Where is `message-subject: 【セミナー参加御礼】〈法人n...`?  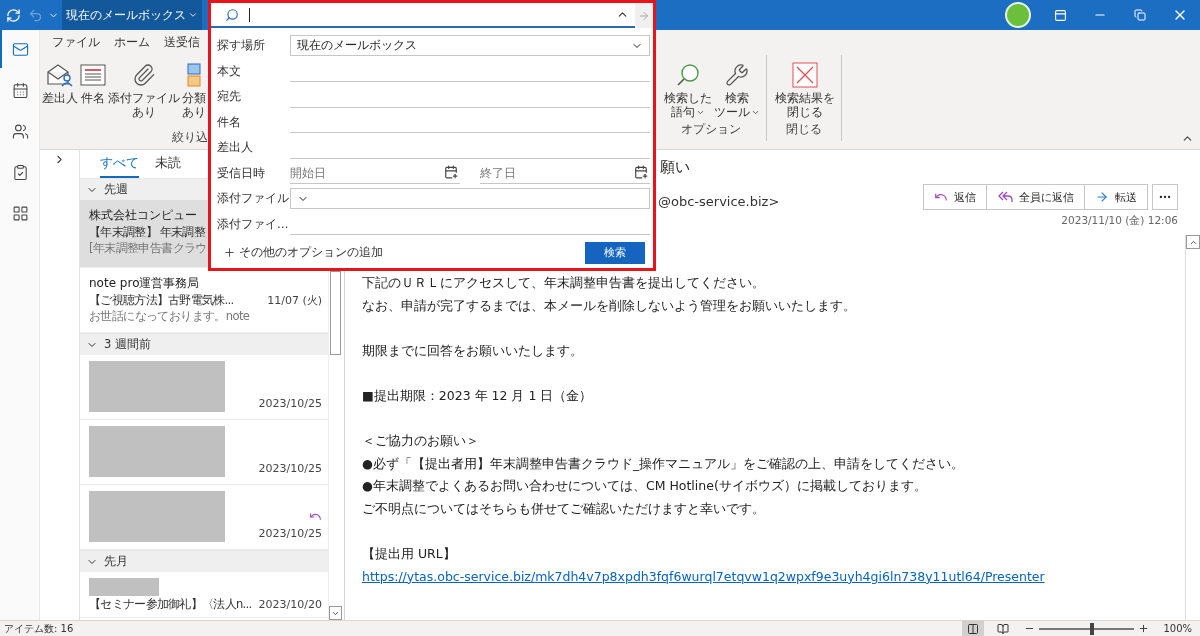
message-subject: 【セミナー参加御礼】〈法人n... is located at coordinates (170, 604).